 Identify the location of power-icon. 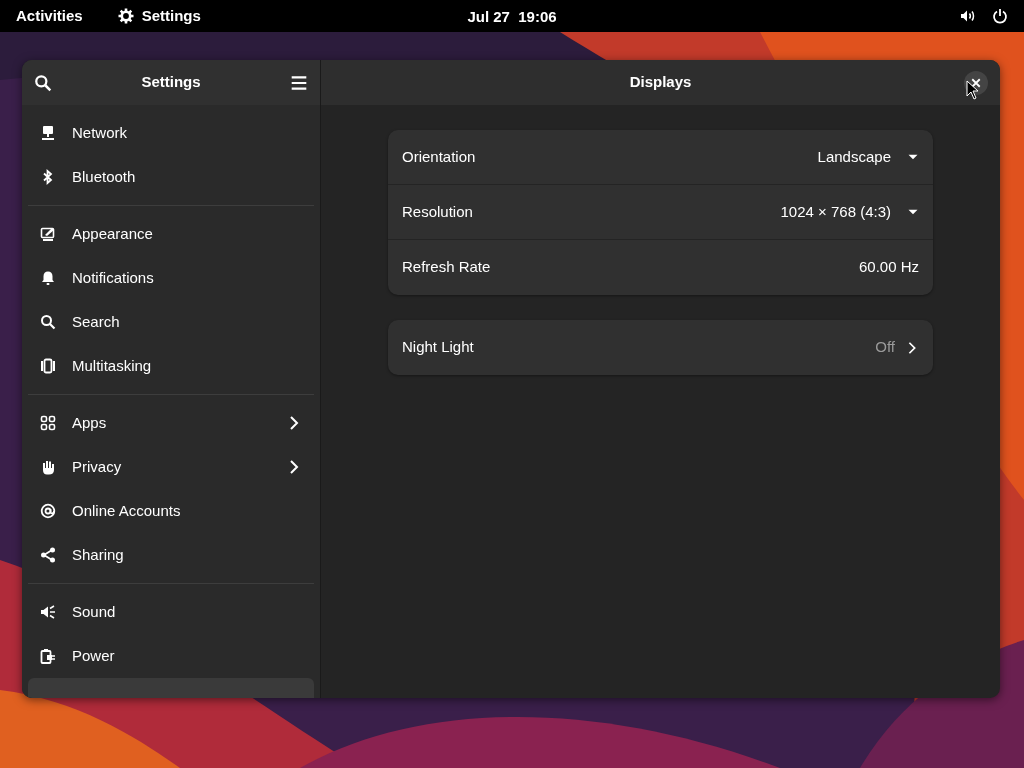
(1000, 16).